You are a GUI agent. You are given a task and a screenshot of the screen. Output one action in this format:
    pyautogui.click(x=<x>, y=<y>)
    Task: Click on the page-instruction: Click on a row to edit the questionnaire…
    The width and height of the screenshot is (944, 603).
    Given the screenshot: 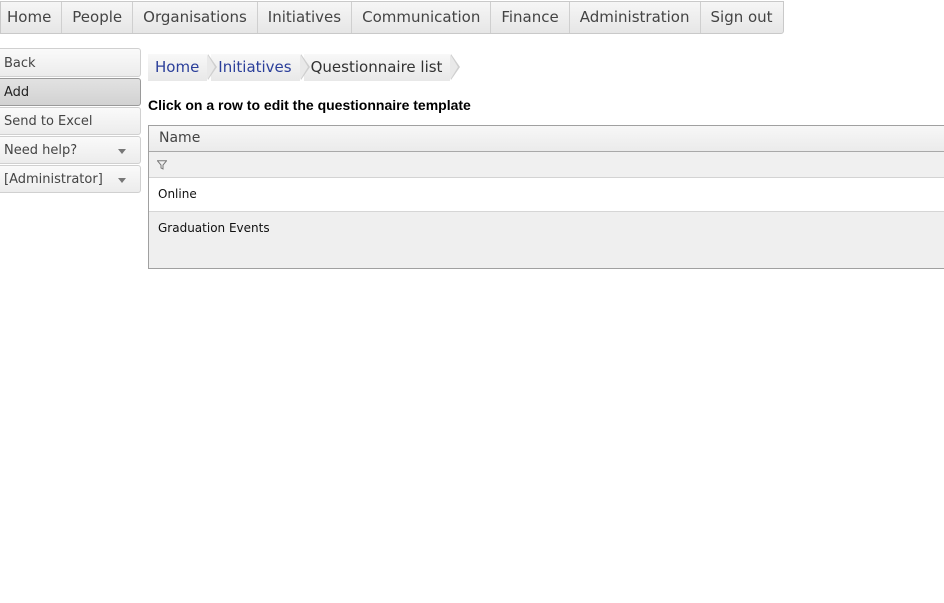 What is the action you would take?
    pyautogui.click(x=309, y=105)
    